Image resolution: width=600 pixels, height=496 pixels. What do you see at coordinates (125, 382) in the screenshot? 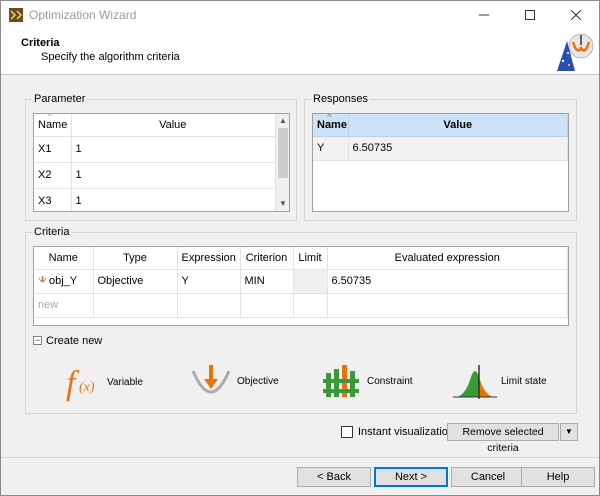
I see `create-variable-label: Variable` at bounding box center [125, 382].